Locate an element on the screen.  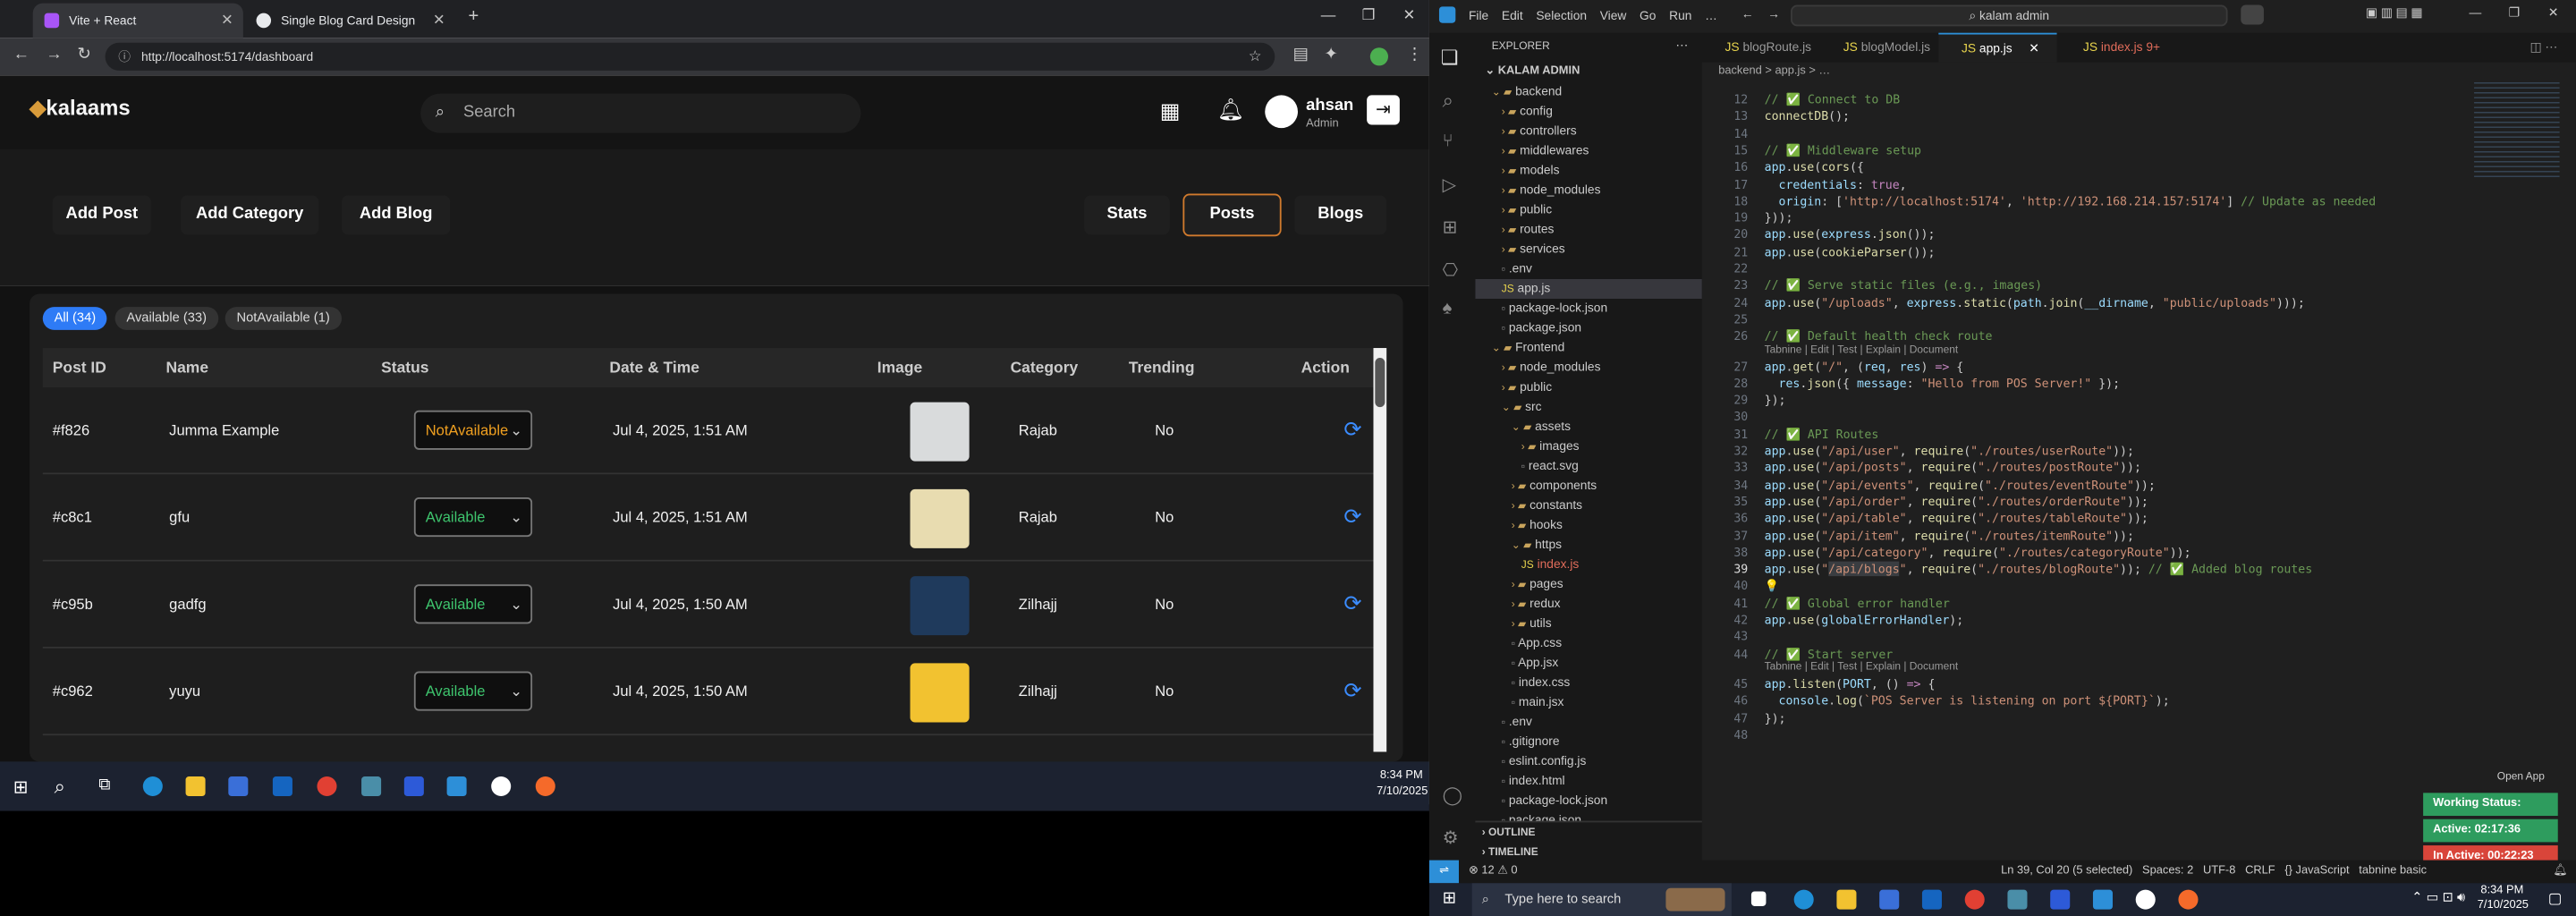
menu-item: Selection is located at coordinates (1561, 15).